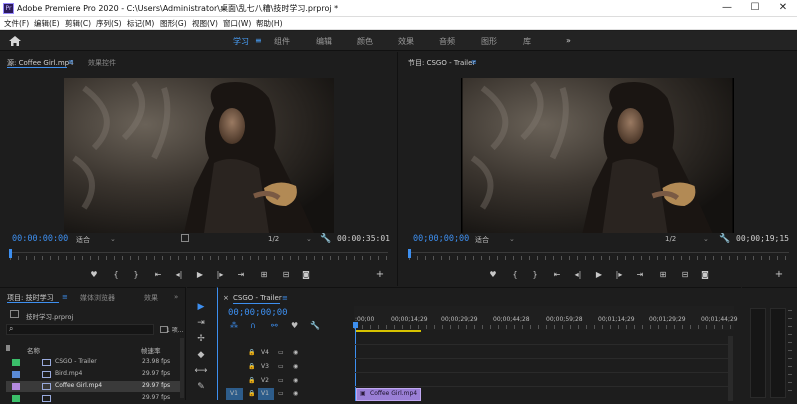 This screenshot has height=404, width=797. What do you see at coordinates (406, 41) in the screenshot?
I see `workspace-effects: 效果` at bounding box center [406, 41].